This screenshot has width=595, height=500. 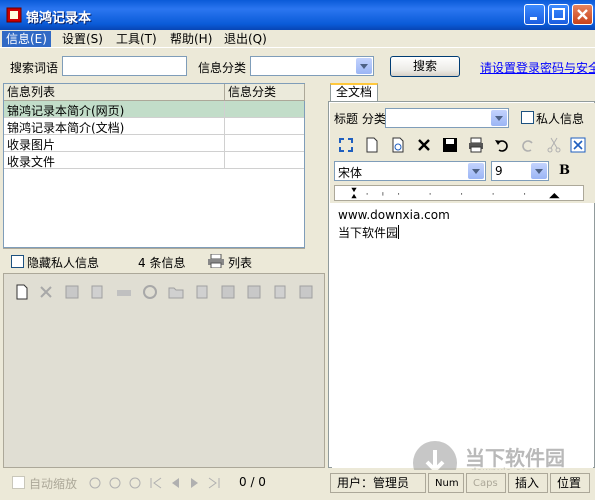 I want to click on set-password-link: 请设置登录密码与安全, so click(x=537, y=67).